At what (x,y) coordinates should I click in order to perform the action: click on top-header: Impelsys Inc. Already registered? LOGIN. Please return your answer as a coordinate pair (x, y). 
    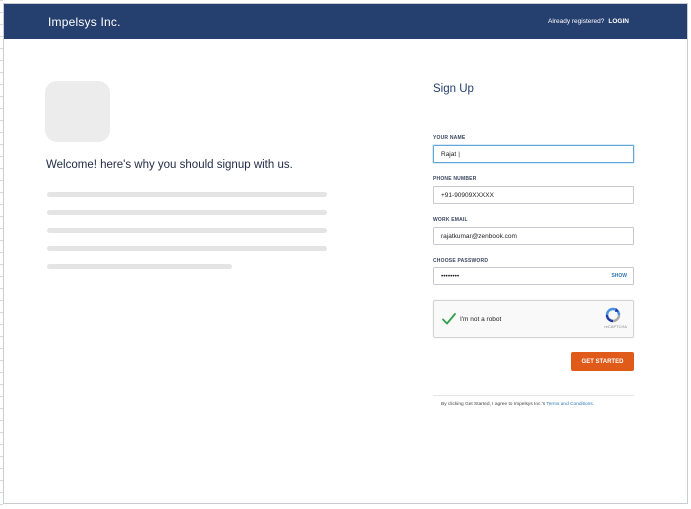
    Looking at the image, I should click on (345, 21).